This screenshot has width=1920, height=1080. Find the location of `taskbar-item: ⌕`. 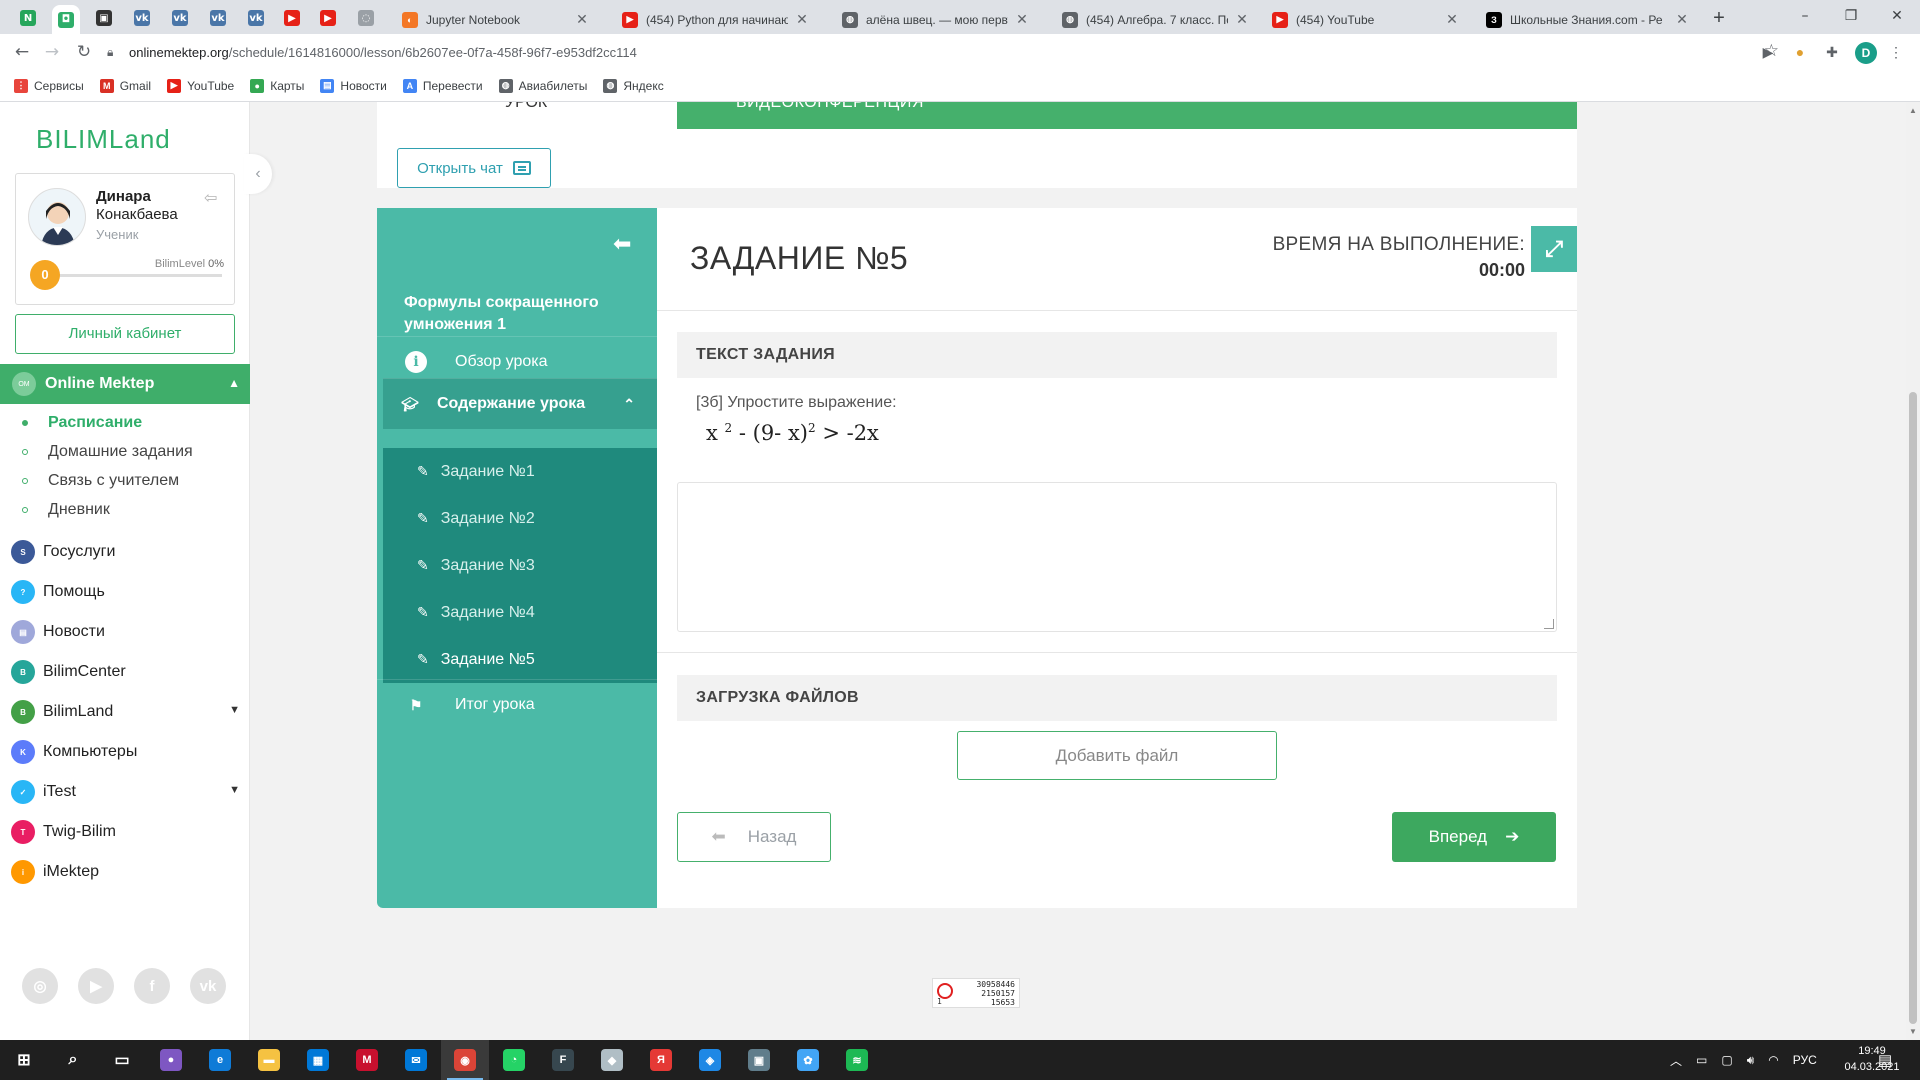

taskbar-item: ⌕ is located at coordinates (73, 1060).